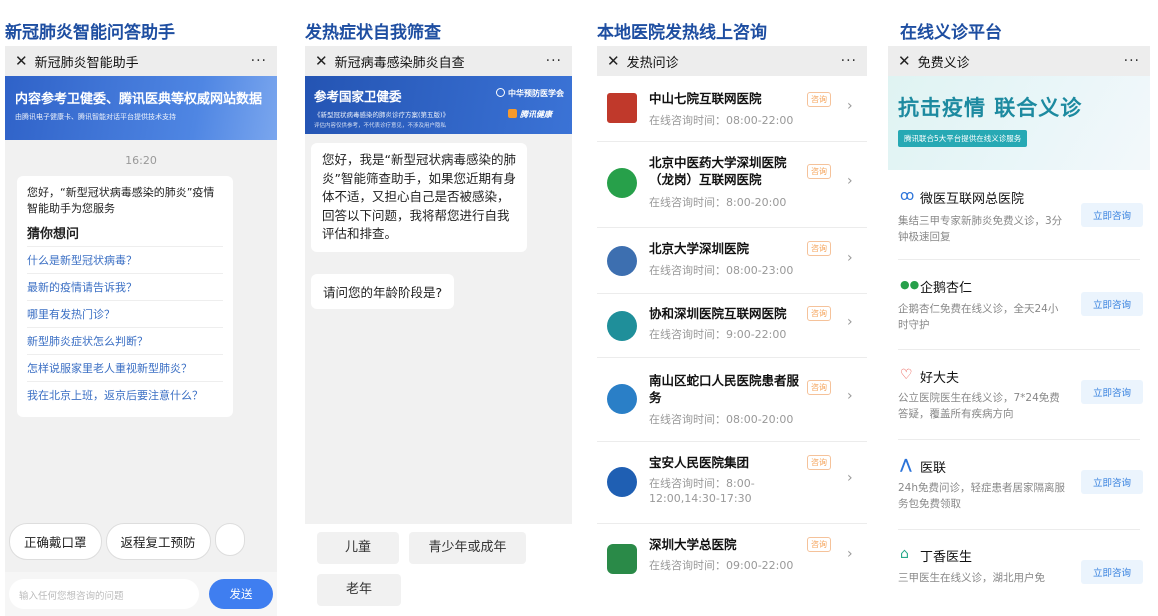 This screenshot has height=616, width=1158. What do you see at coordinates (536, 93) in the screenshot?
I see `cpma-label: 中华预防医学会` at bounding box center [536, 93].